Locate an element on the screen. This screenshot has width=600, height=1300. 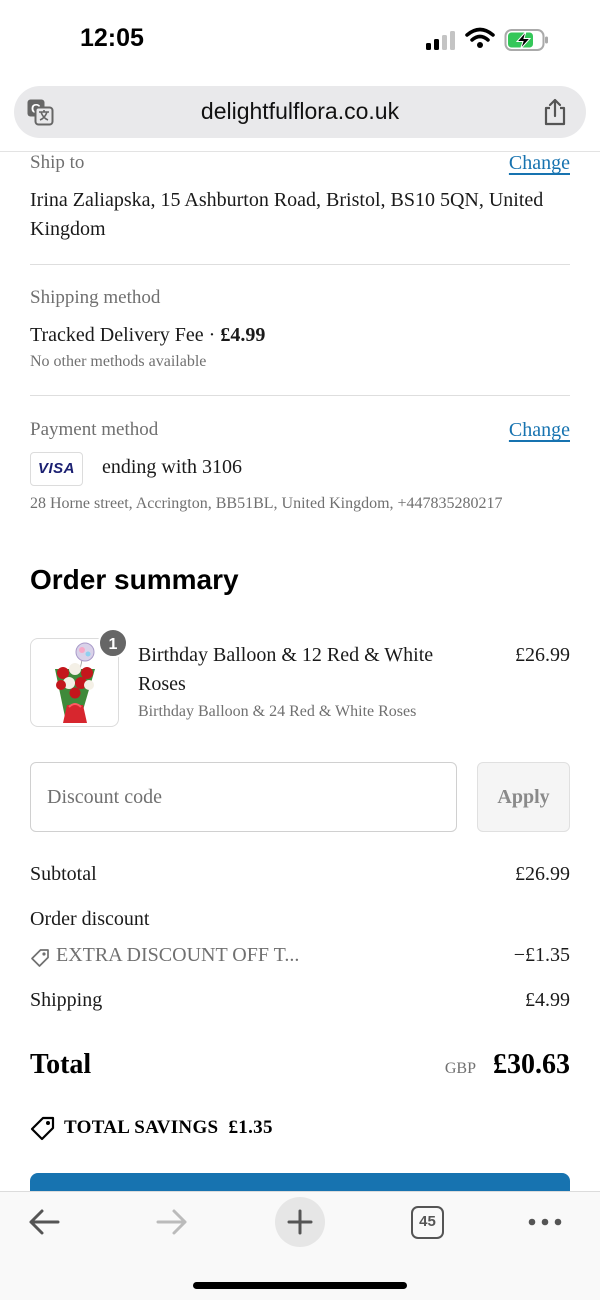
wifi-icon is located at coordinates (480, 37).